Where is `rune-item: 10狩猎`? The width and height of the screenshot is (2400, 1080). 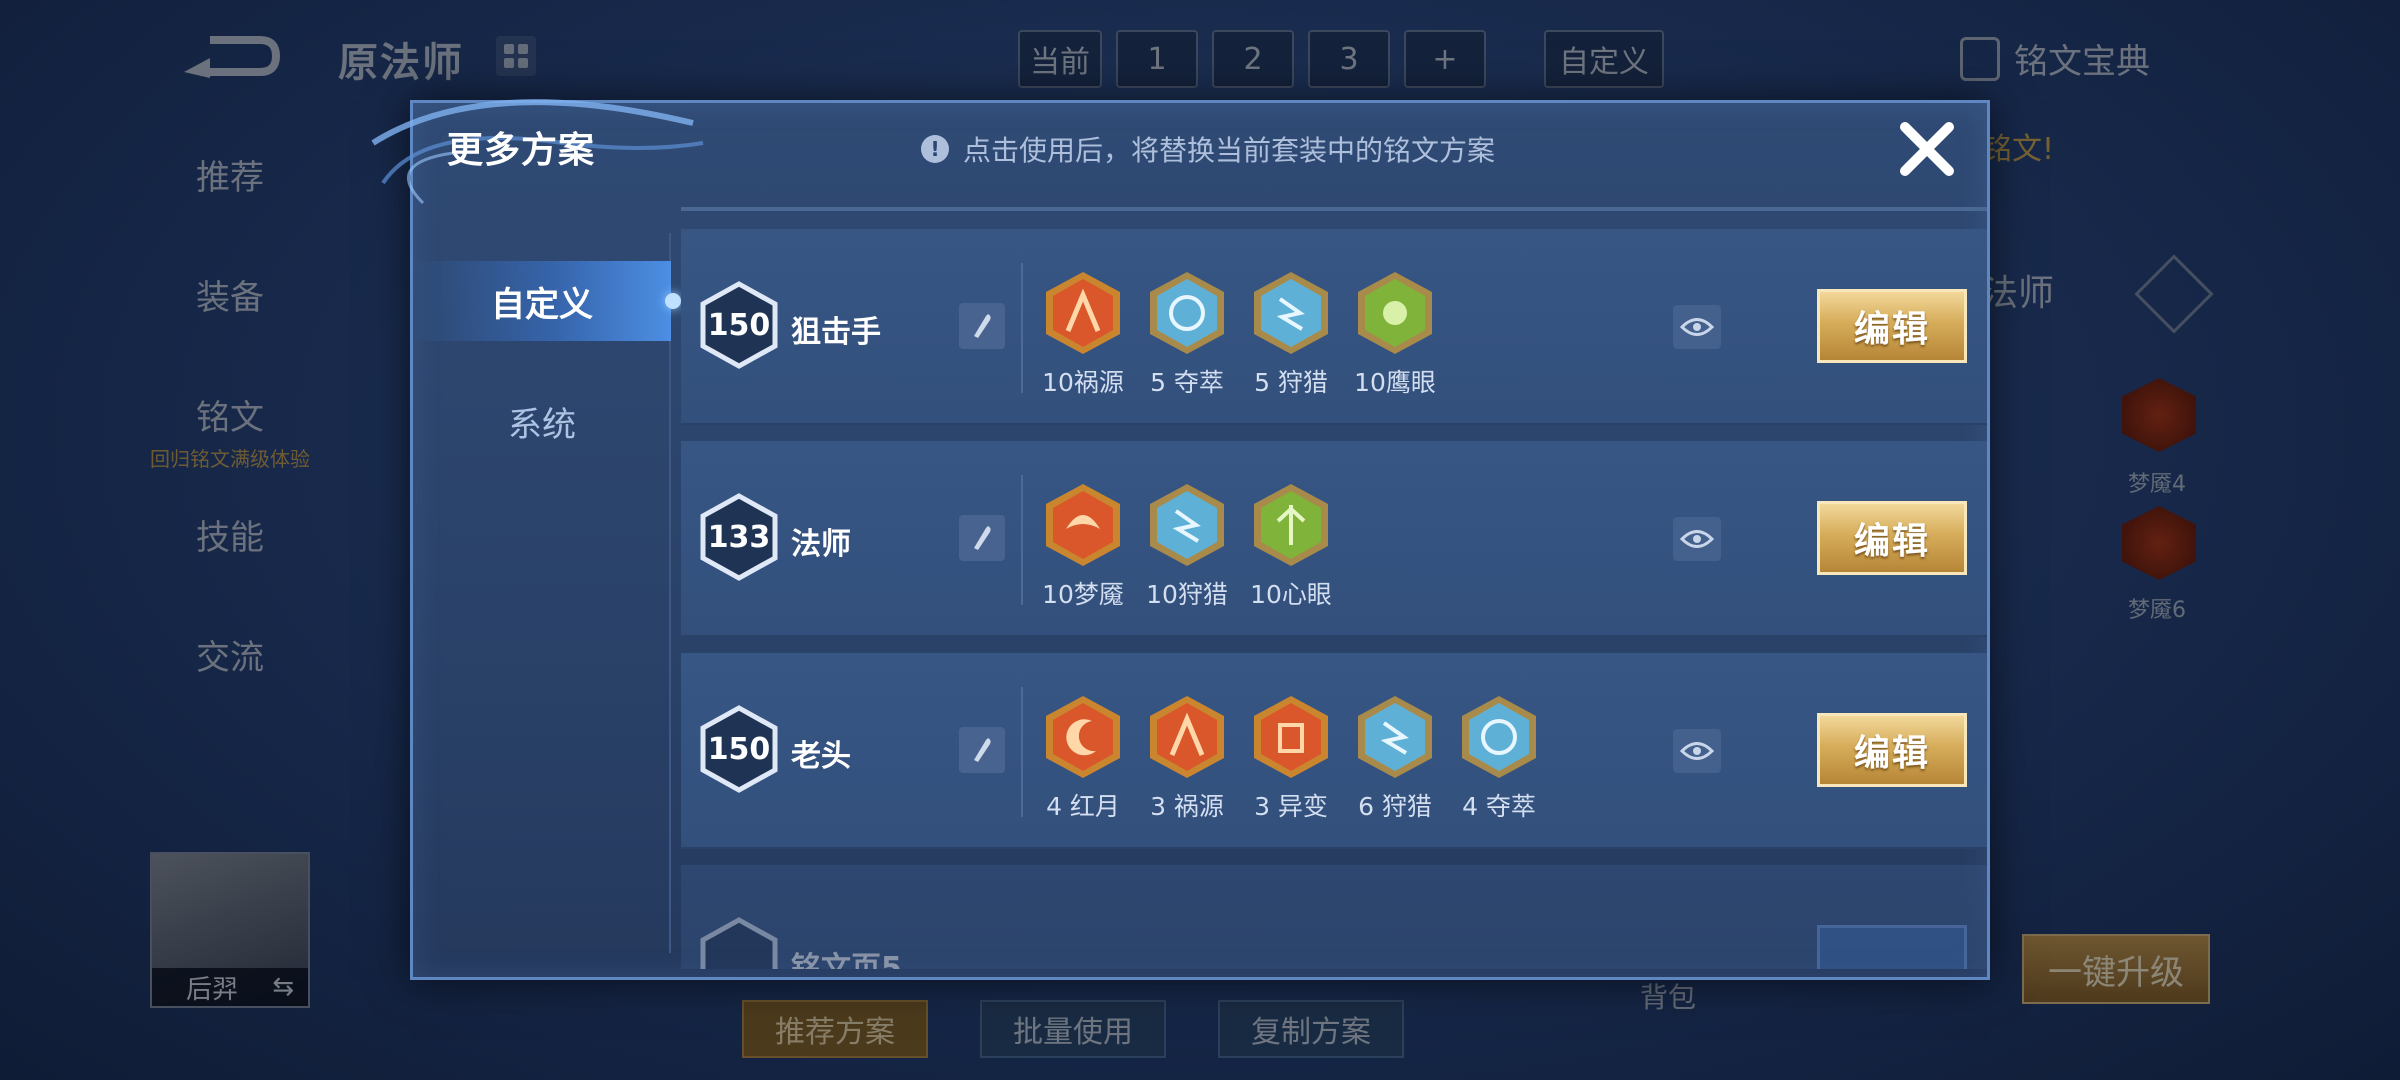
rune-item: 10狩猎 is located at coordinates (1187, 546).